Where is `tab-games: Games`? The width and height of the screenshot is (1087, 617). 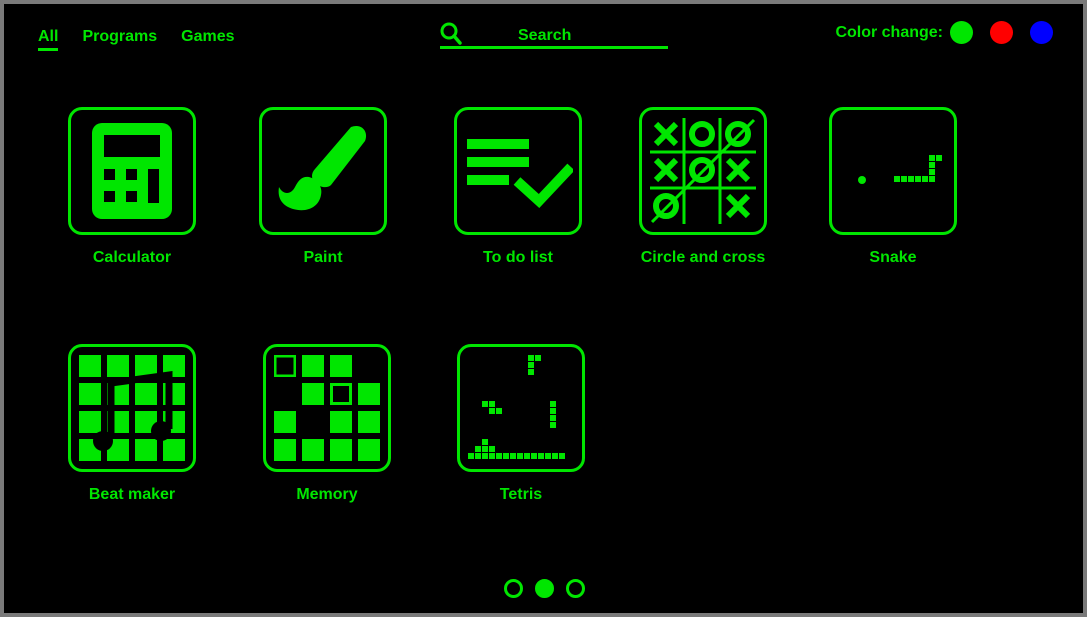 tab-games: Games is located at coordinates (207, 39).